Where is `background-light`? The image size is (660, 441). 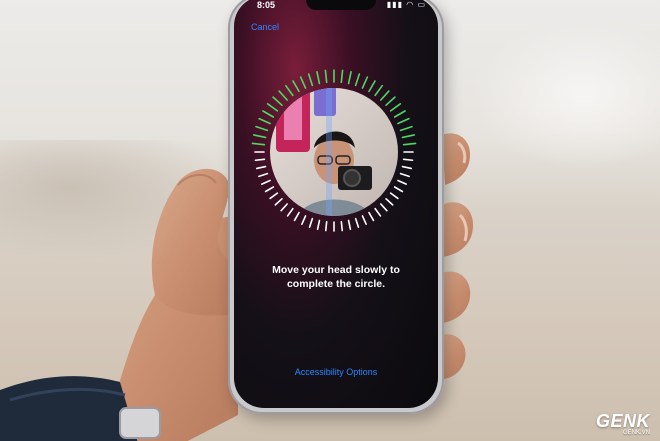
background-light is located at coordinates (565, 95).